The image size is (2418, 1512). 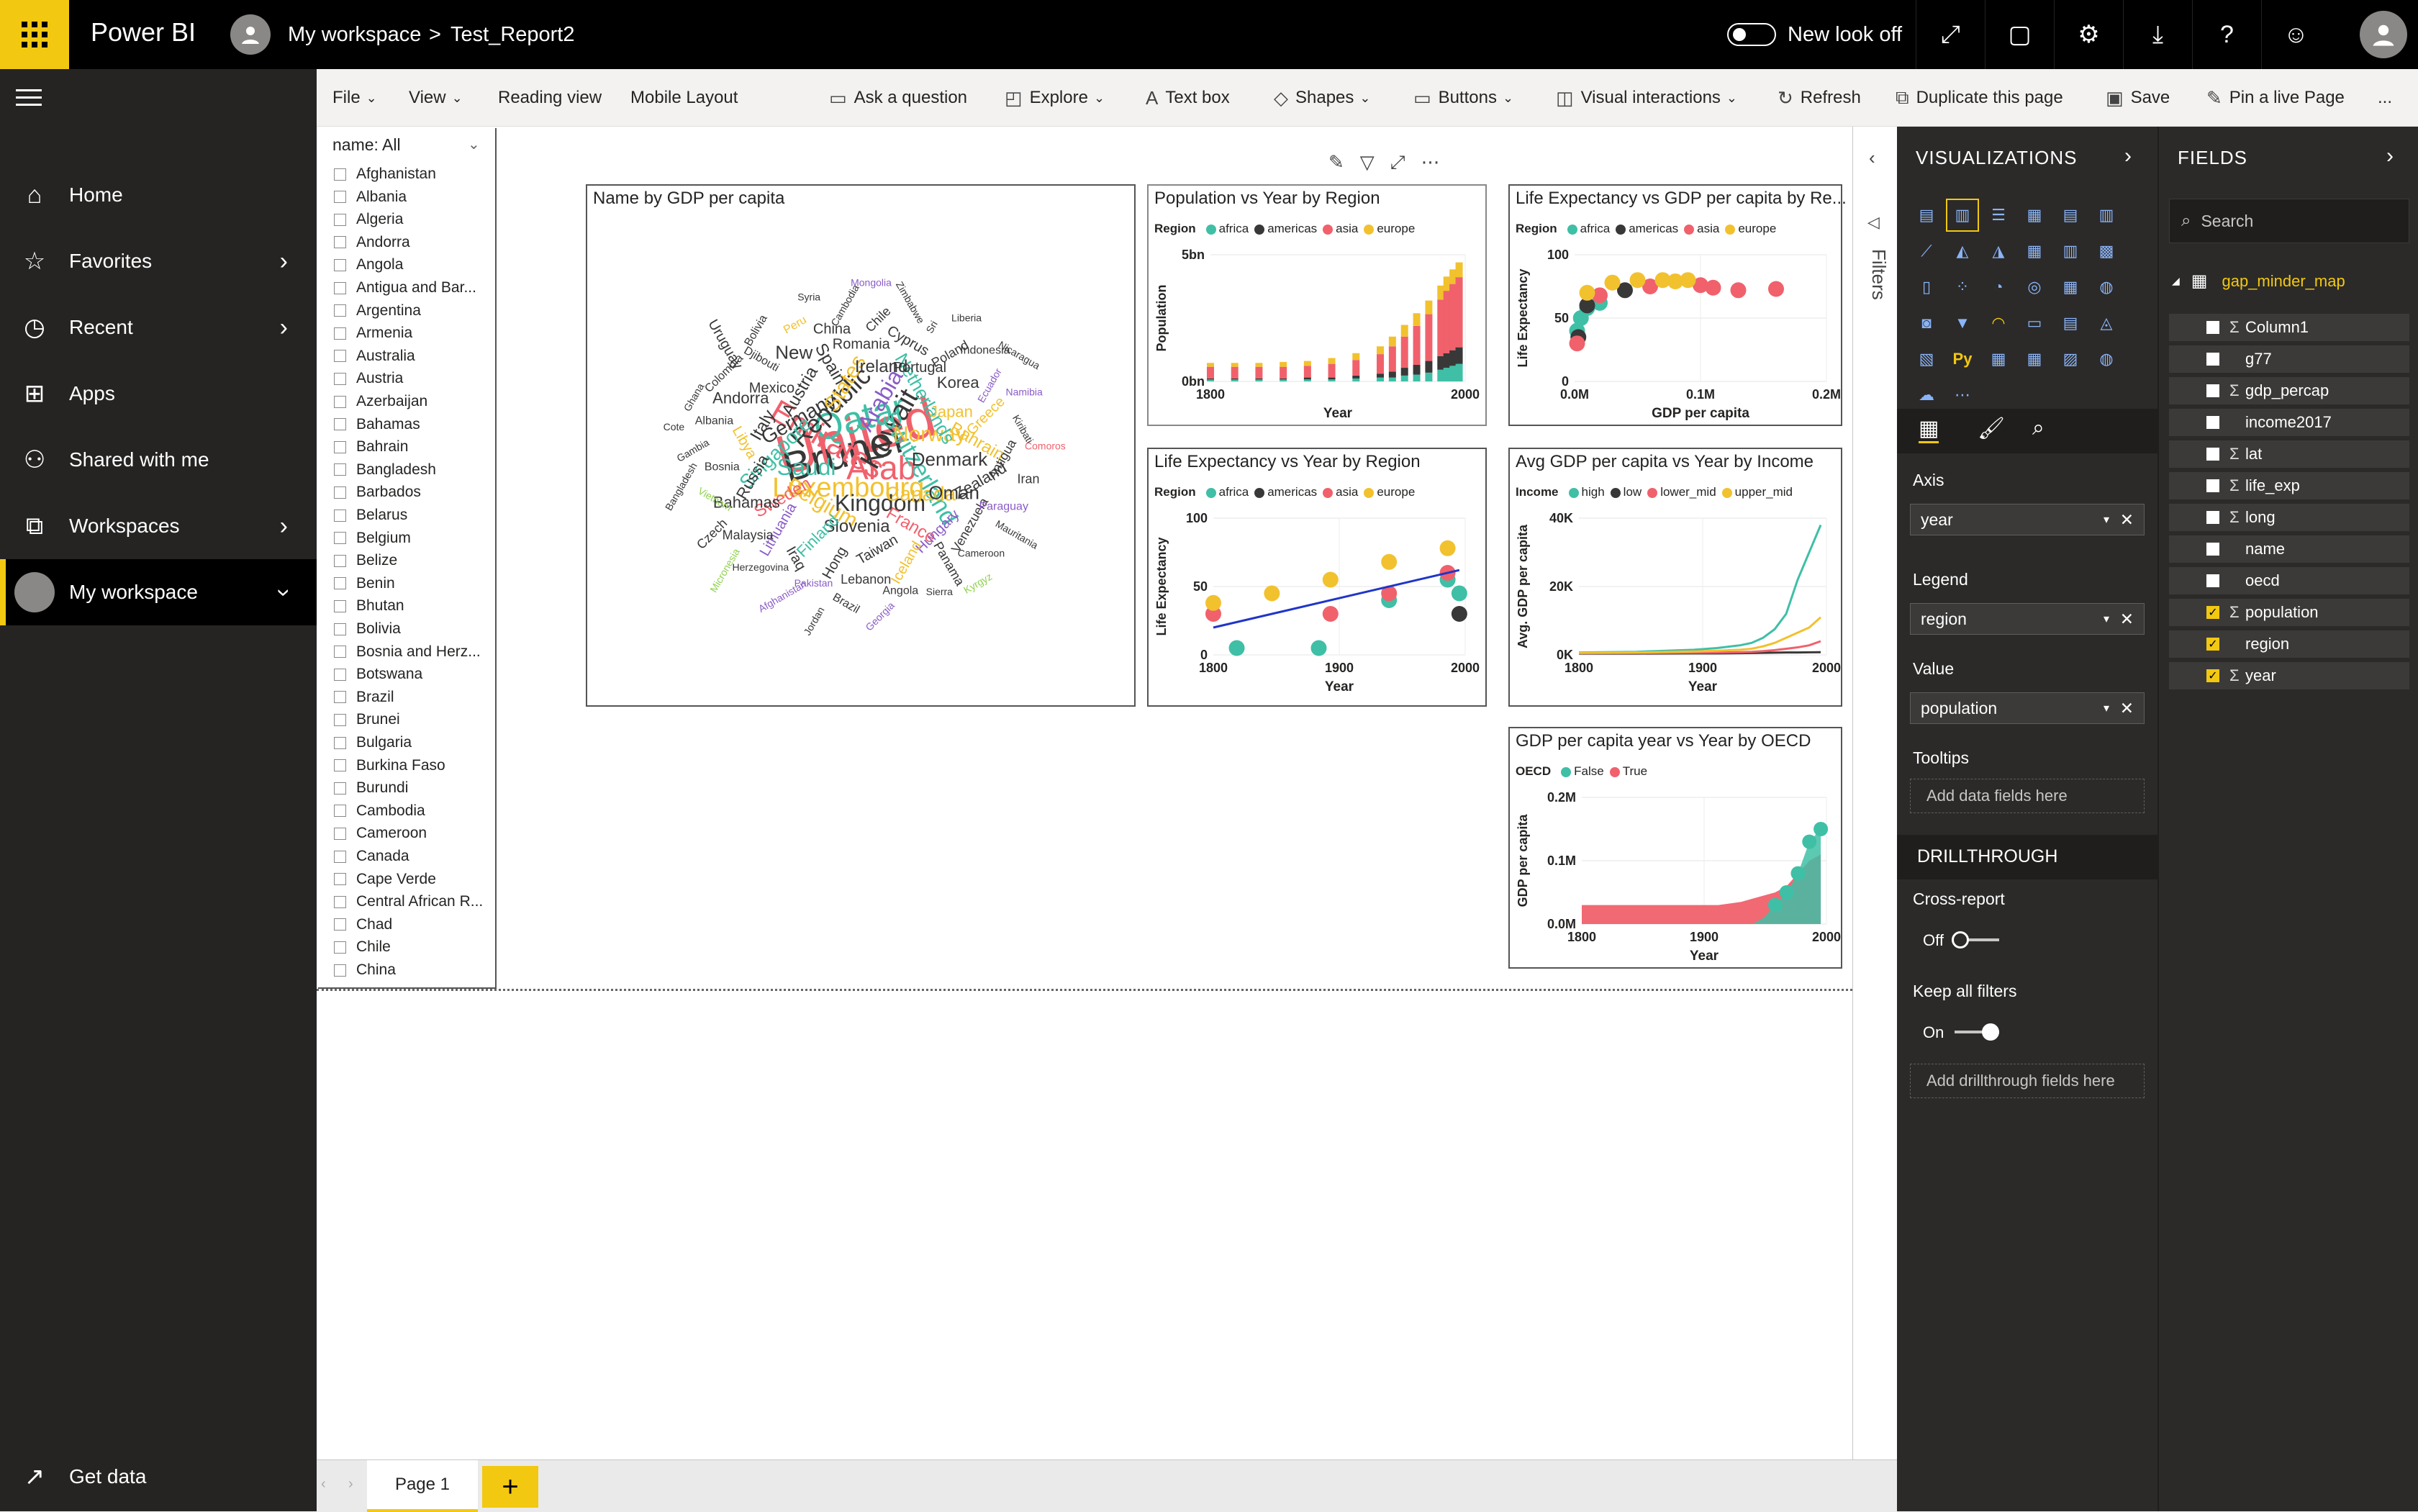 I want to click on legend-item: americas, so click(x=1285, y=229).